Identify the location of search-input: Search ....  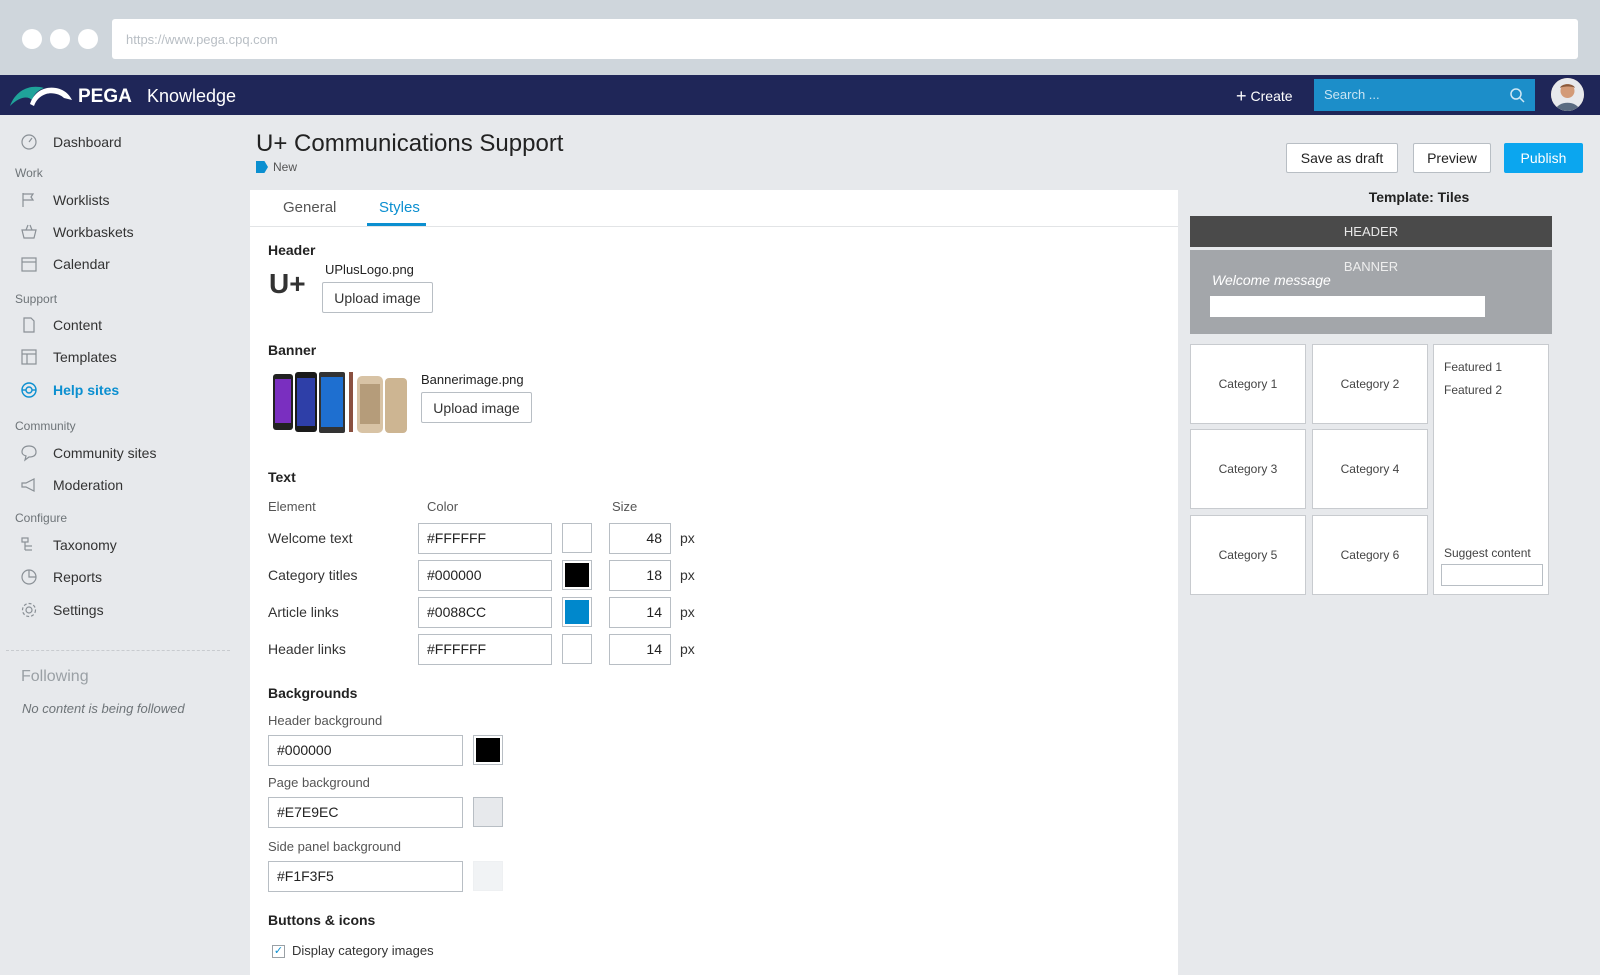
(1424, 95).